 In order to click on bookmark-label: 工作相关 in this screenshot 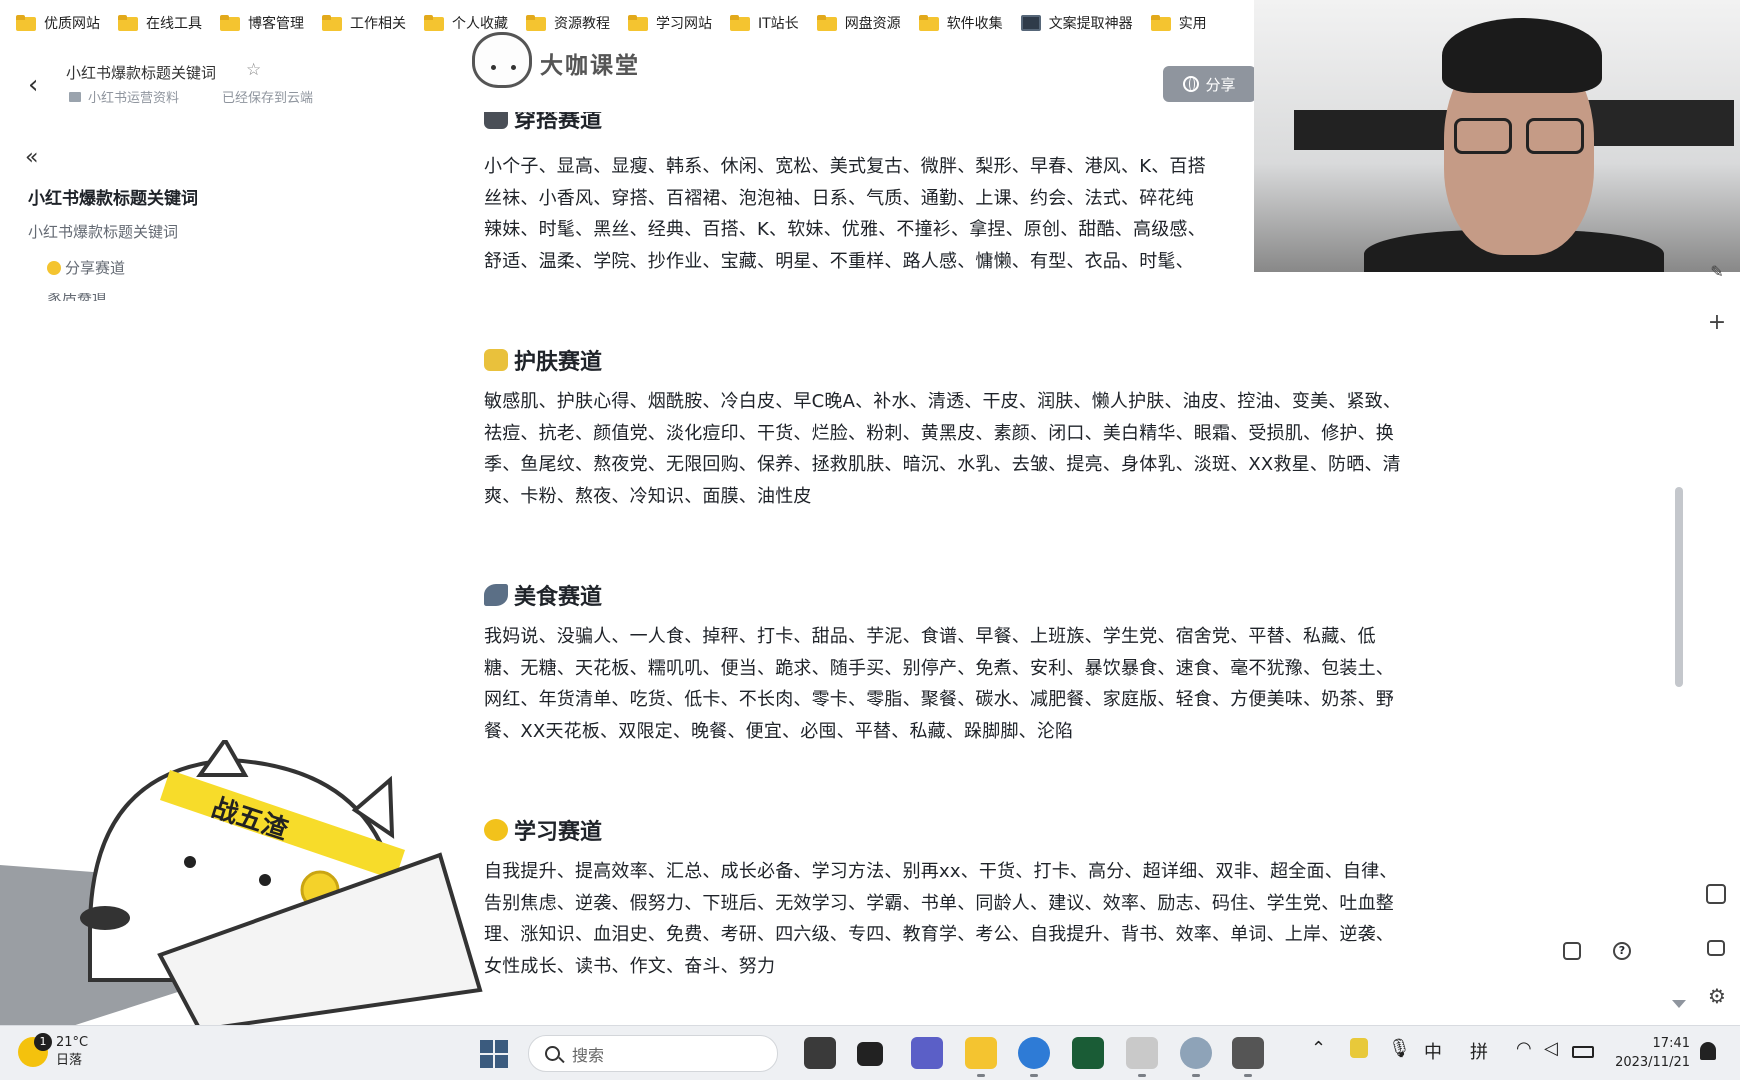, I will do `click(378, 24)`.